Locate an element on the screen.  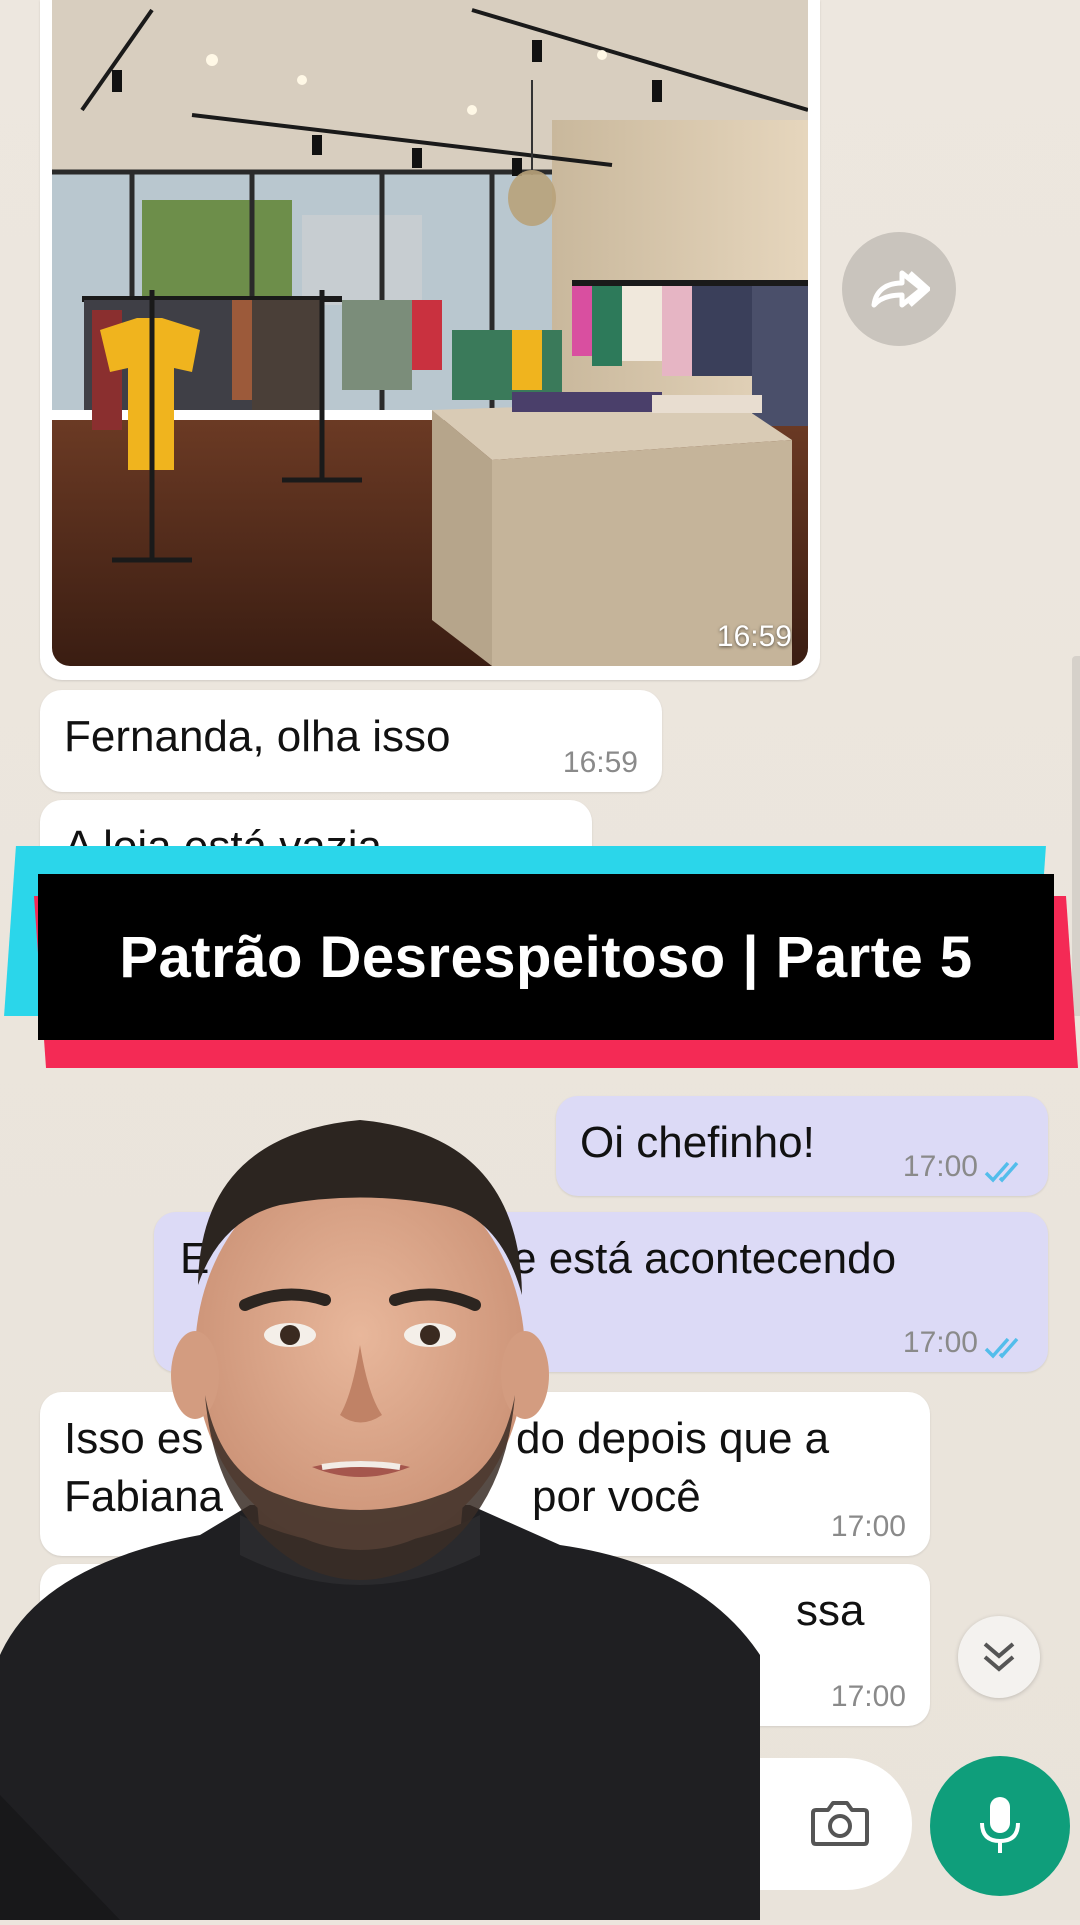
message-incoming: Fernanda, olha isso 16:59 is located at coordinates (351, 741).